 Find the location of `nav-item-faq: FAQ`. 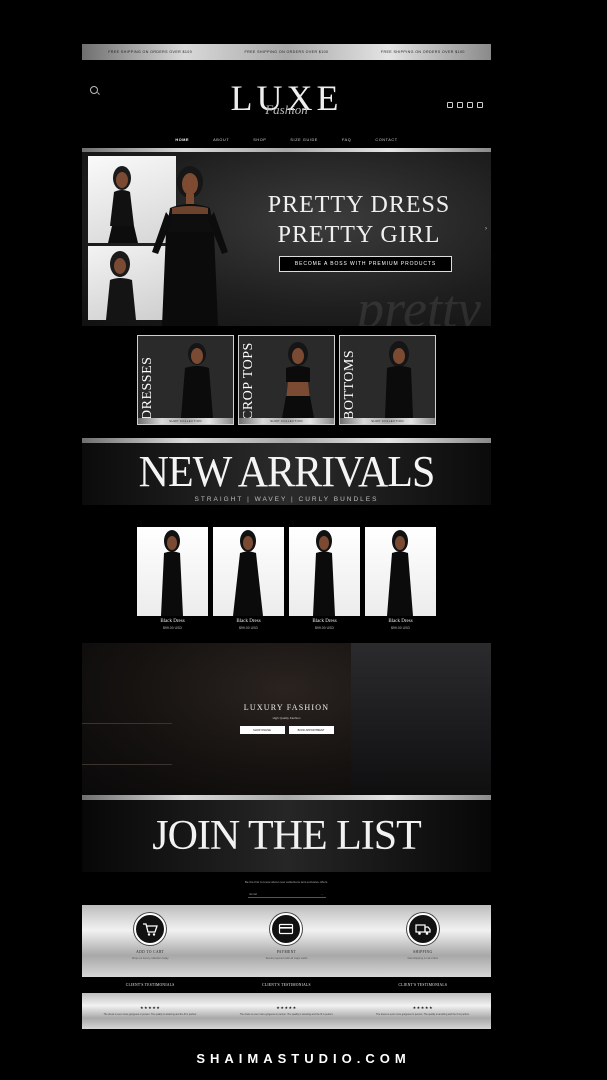

nav-item-faq: FAQ is located at coordinates (346, 142).